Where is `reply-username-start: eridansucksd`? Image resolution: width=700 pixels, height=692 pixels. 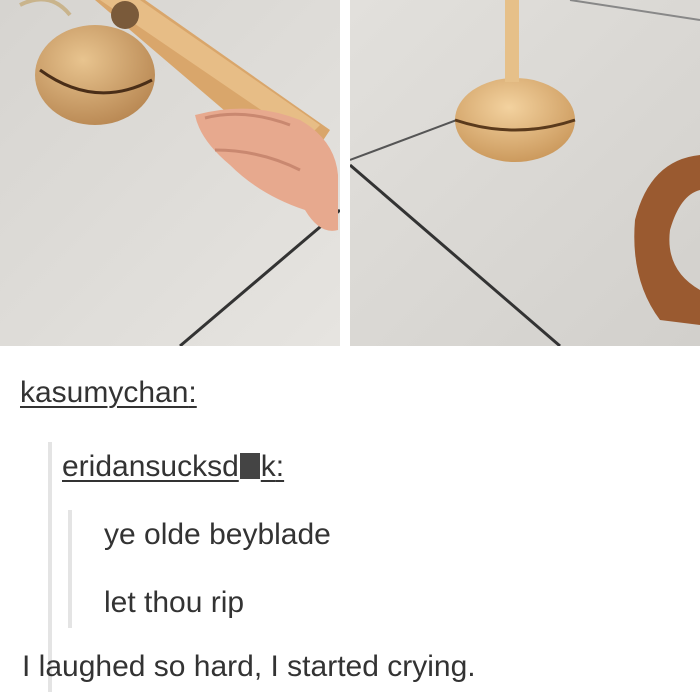 reply-username-start: eridansucksd is located at coordinates (150, 466).